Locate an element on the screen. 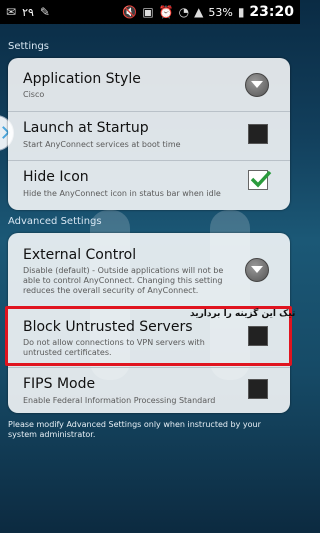  clock: 23:20 is located at coordinates (271, 12).